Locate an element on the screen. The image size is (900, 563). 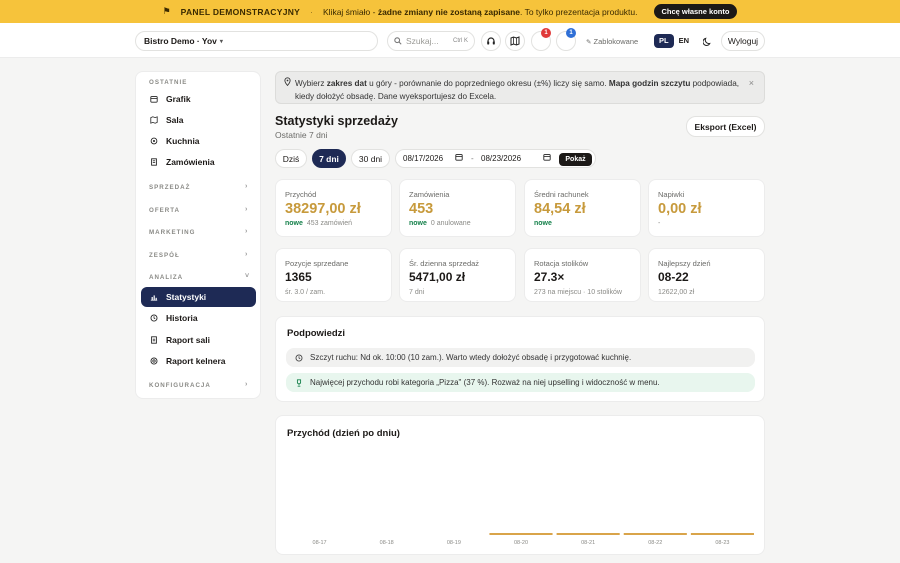
kpi-orders: Zamówienia 453 nowe 0 anulowane is located at coordinates (457, 208).